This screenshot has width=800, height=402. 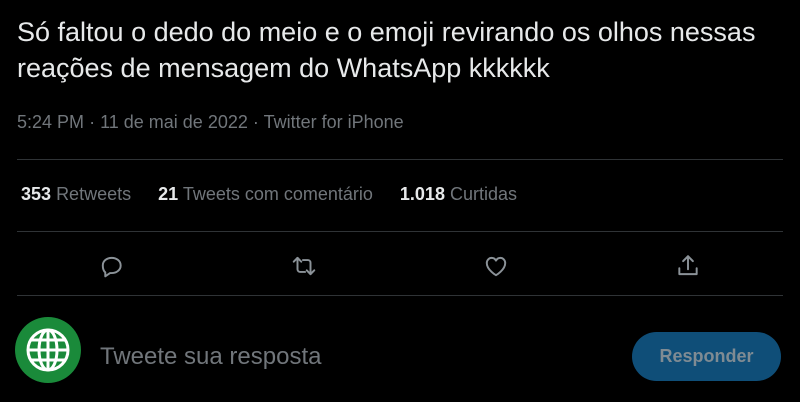 What do you see at coordinates (706, 356) in the screenshot?
I see `reply-submit-button: Responder` at bounding box center [706, 356].